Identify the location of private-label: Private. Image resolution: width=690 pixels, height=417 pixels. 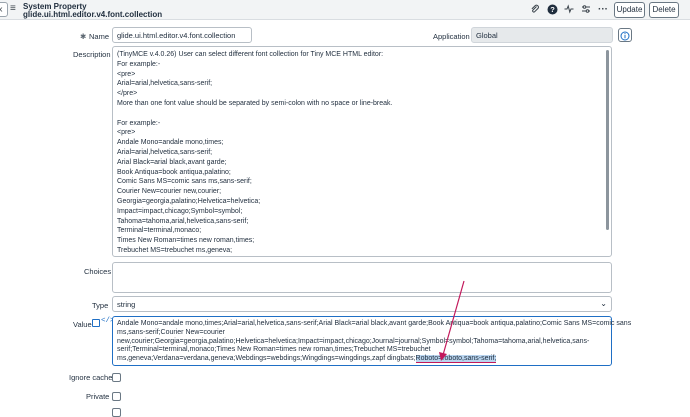
(98, 396).